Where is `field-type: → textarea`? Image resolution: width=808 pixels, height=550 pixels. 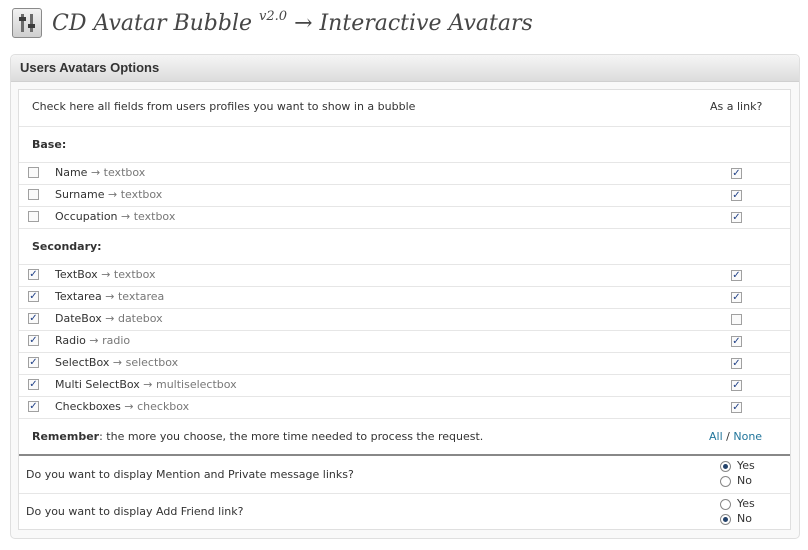
field-type: → textarea is located at coordinates (135, 296).